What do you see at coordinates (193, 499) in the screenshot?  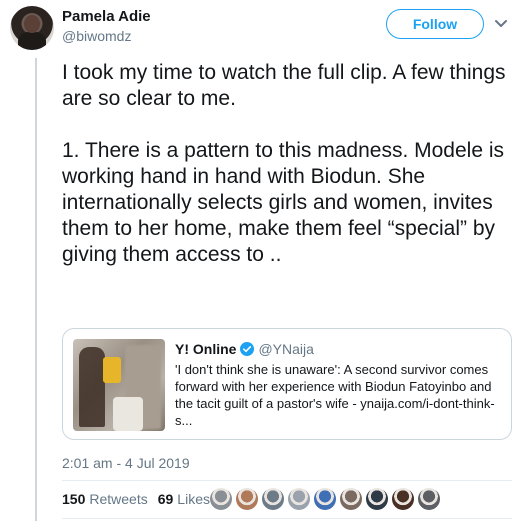 I see `likes-label: Likes` at bounding box center [193, 499].